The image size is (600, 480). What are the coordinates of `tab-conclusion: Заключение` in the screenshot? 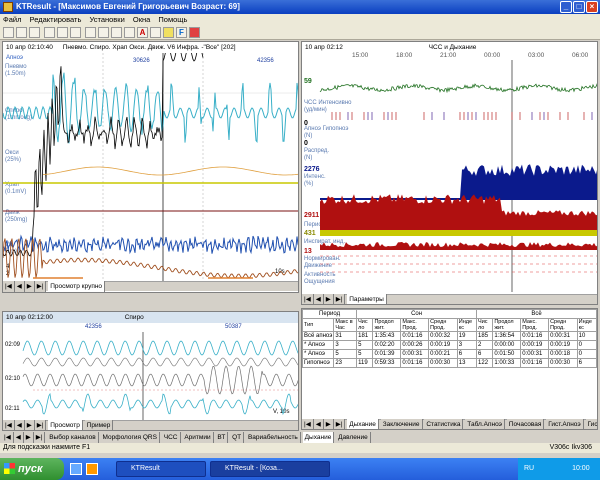 It's located at (401, 424).